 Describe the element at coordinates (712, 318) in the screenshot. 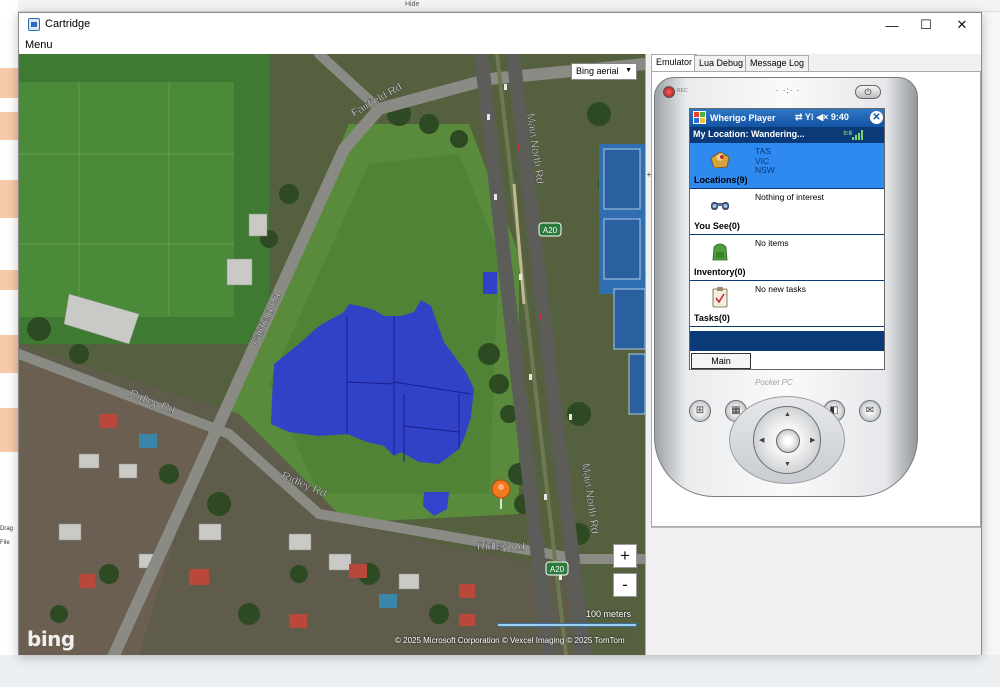

I see `tasks-label: Tasks(0)` at that location.